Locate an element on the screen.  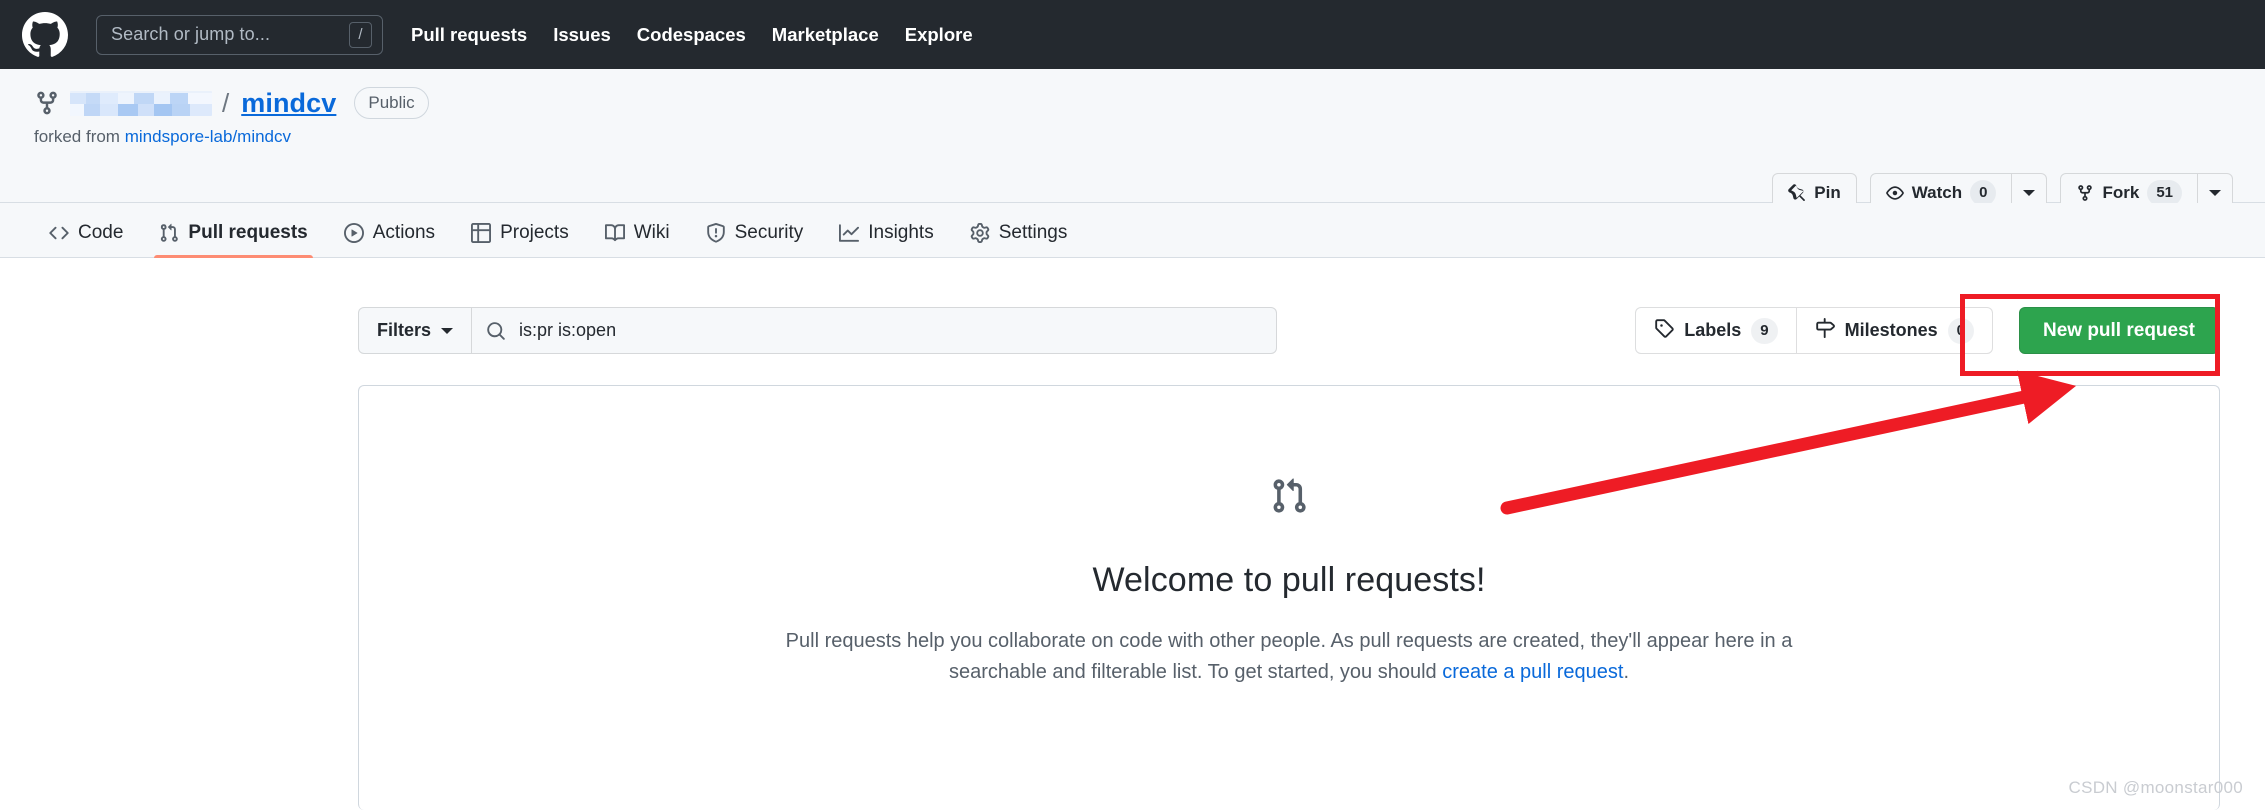
gear-icon is located at coordinates (980, 233).